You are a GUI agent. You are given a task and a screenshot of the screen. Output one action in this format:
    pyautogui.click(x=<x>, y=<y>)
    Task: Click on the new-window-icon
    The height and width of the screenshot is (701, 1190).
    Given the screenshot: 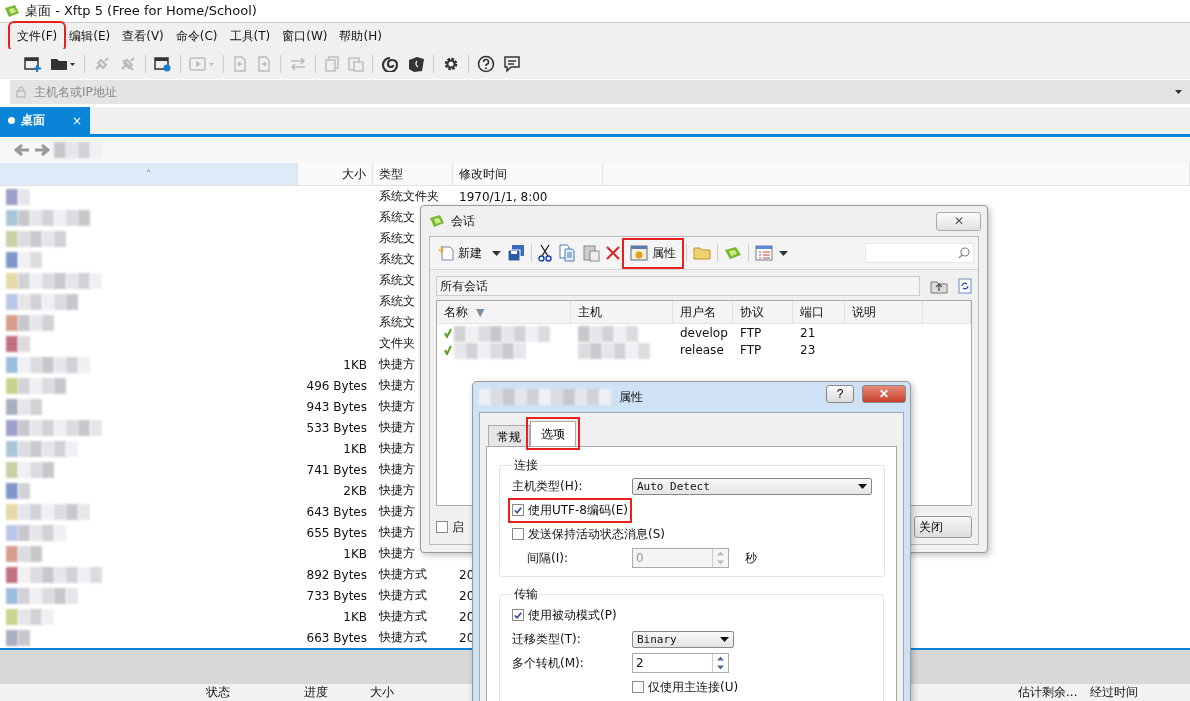 What is the action you would take?
    pyautogui.click(x=33, y=64)
    